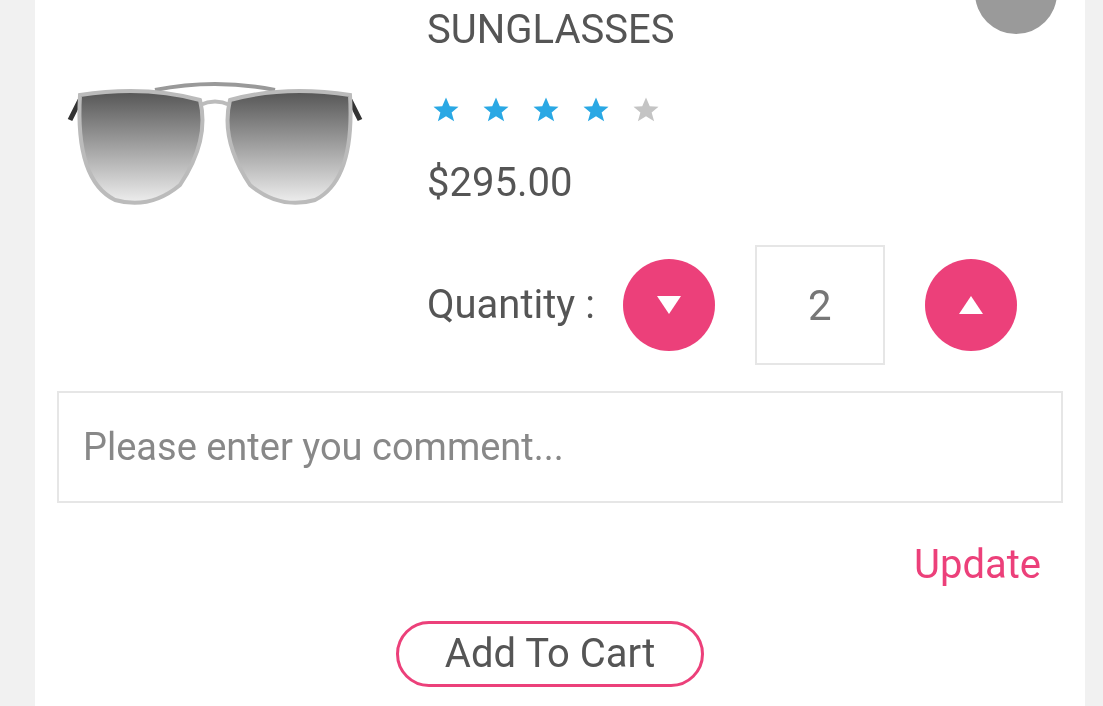 The width and height of the screenshot is (1103, 706). I want to click on quantity-label: Quantity :, so click(511, 305).